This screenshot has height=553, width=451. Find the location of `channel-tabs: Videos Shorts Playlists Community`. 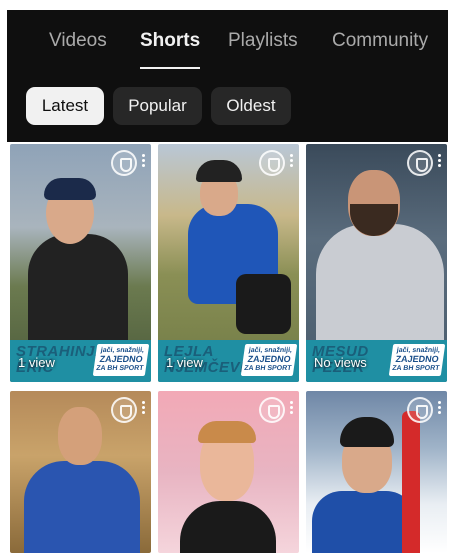

channel-tabs: Videos Shorts Playlists Community is located at coordinates (227, 40).